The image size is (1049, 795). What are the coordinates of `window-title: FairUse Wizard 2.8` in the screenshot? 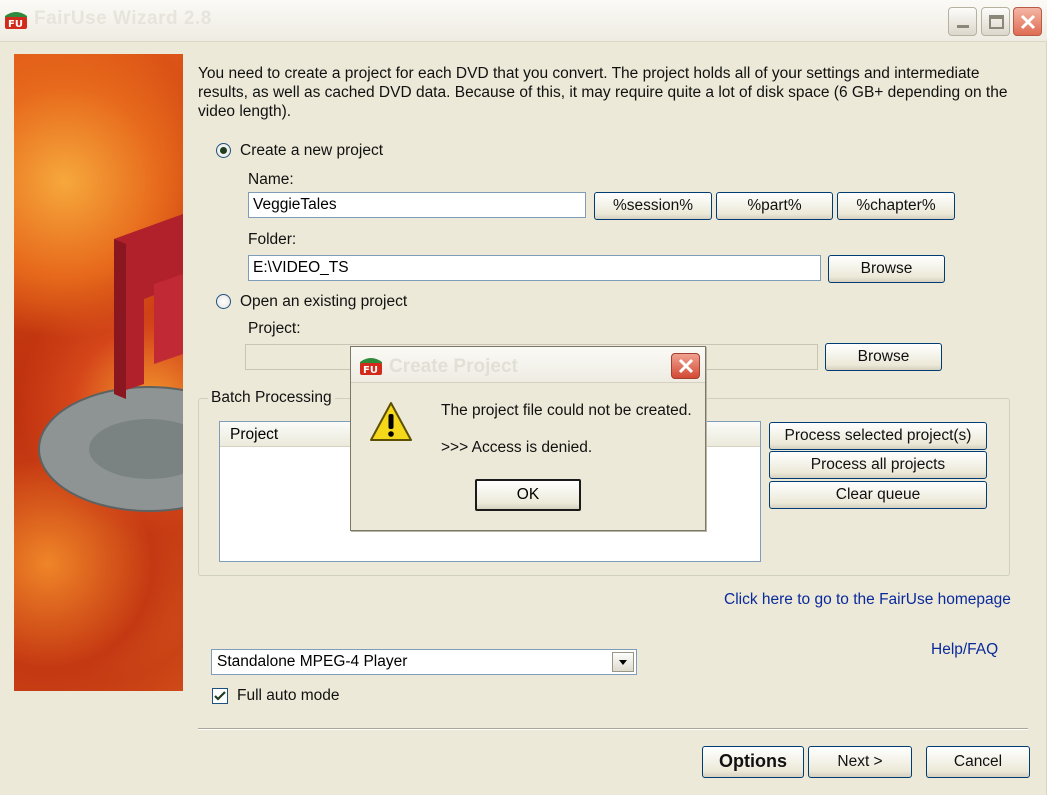 It's located at (123, 18).